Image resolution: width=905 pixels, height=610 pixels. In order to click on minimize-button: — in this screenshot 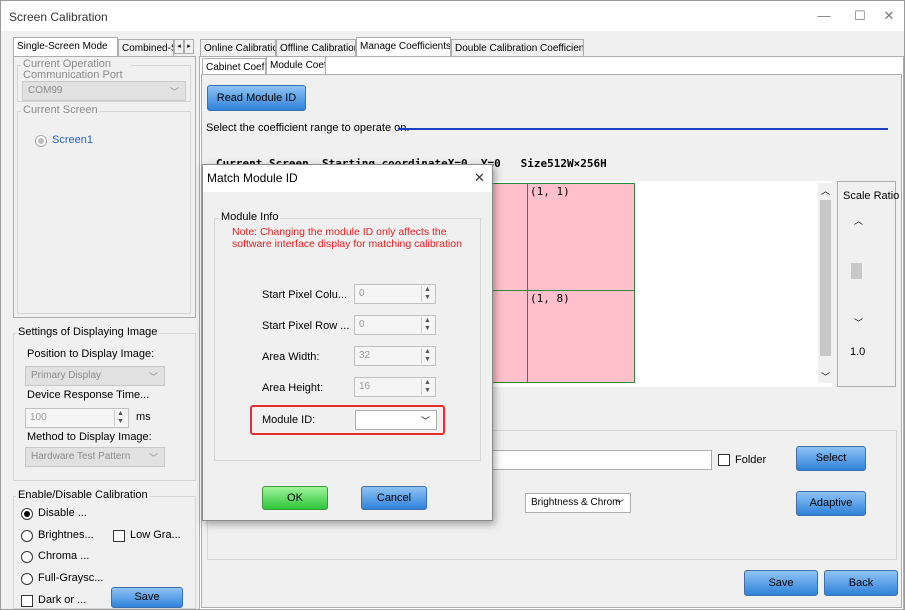, I will do `click(824, 16)`.